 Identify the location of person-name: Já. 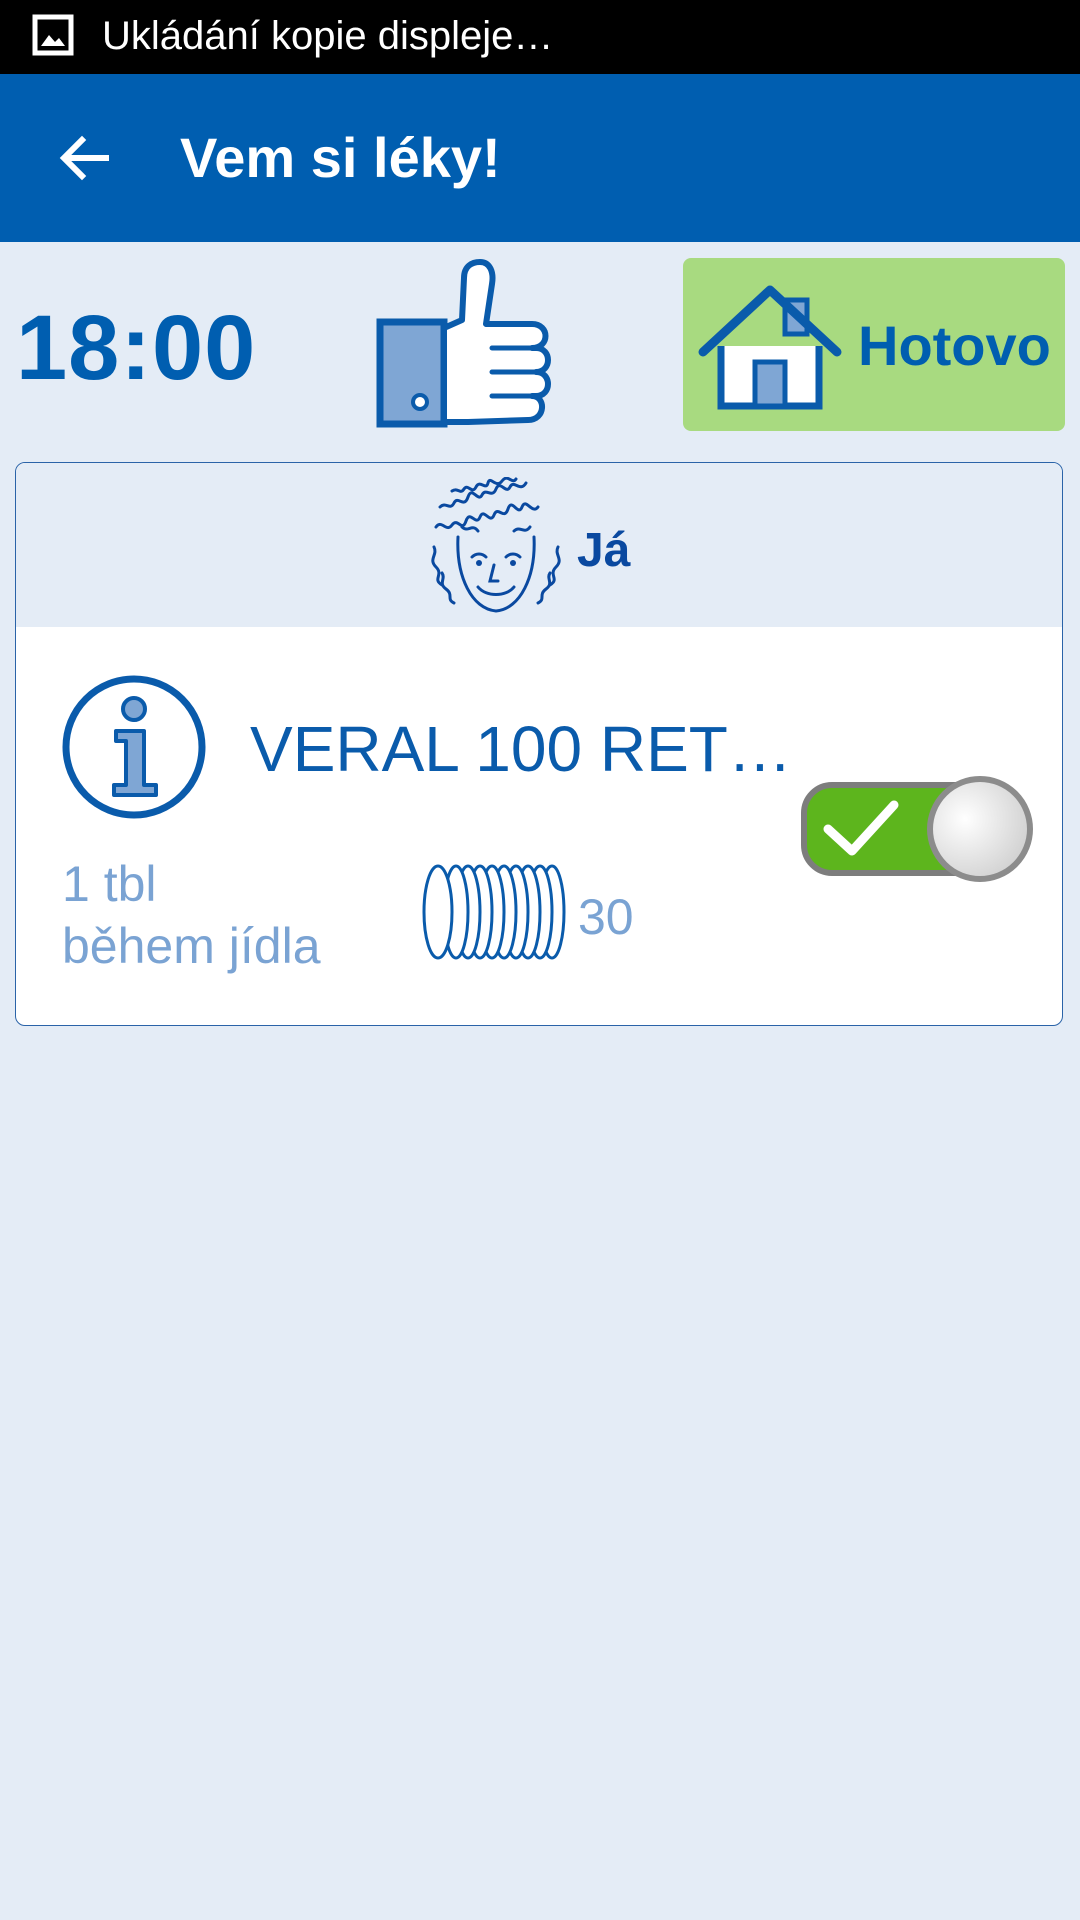
(604, 550).